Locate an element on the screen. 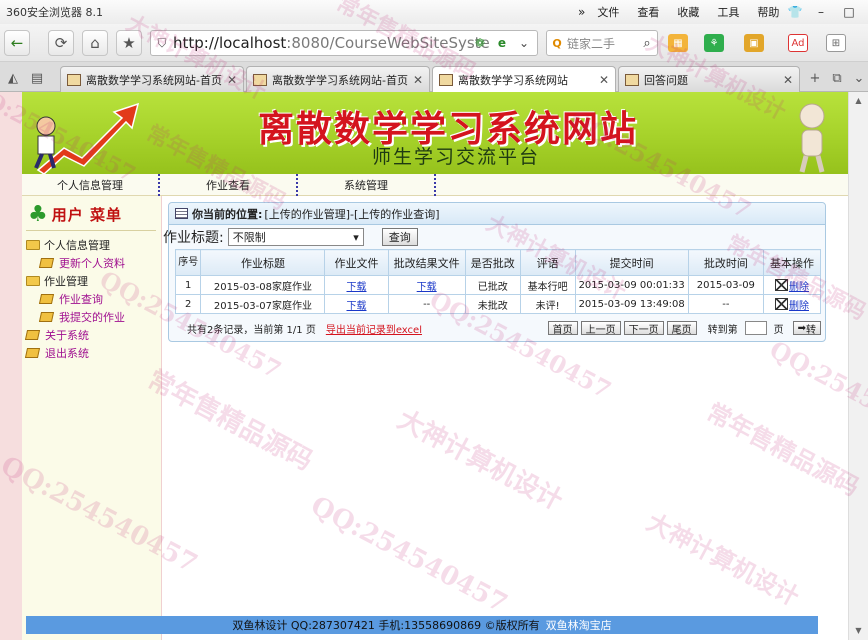 Image resolution: width=868 pixels, height=640 pixels. go-button: ➡ 转 is located at coordinates (806, 328).